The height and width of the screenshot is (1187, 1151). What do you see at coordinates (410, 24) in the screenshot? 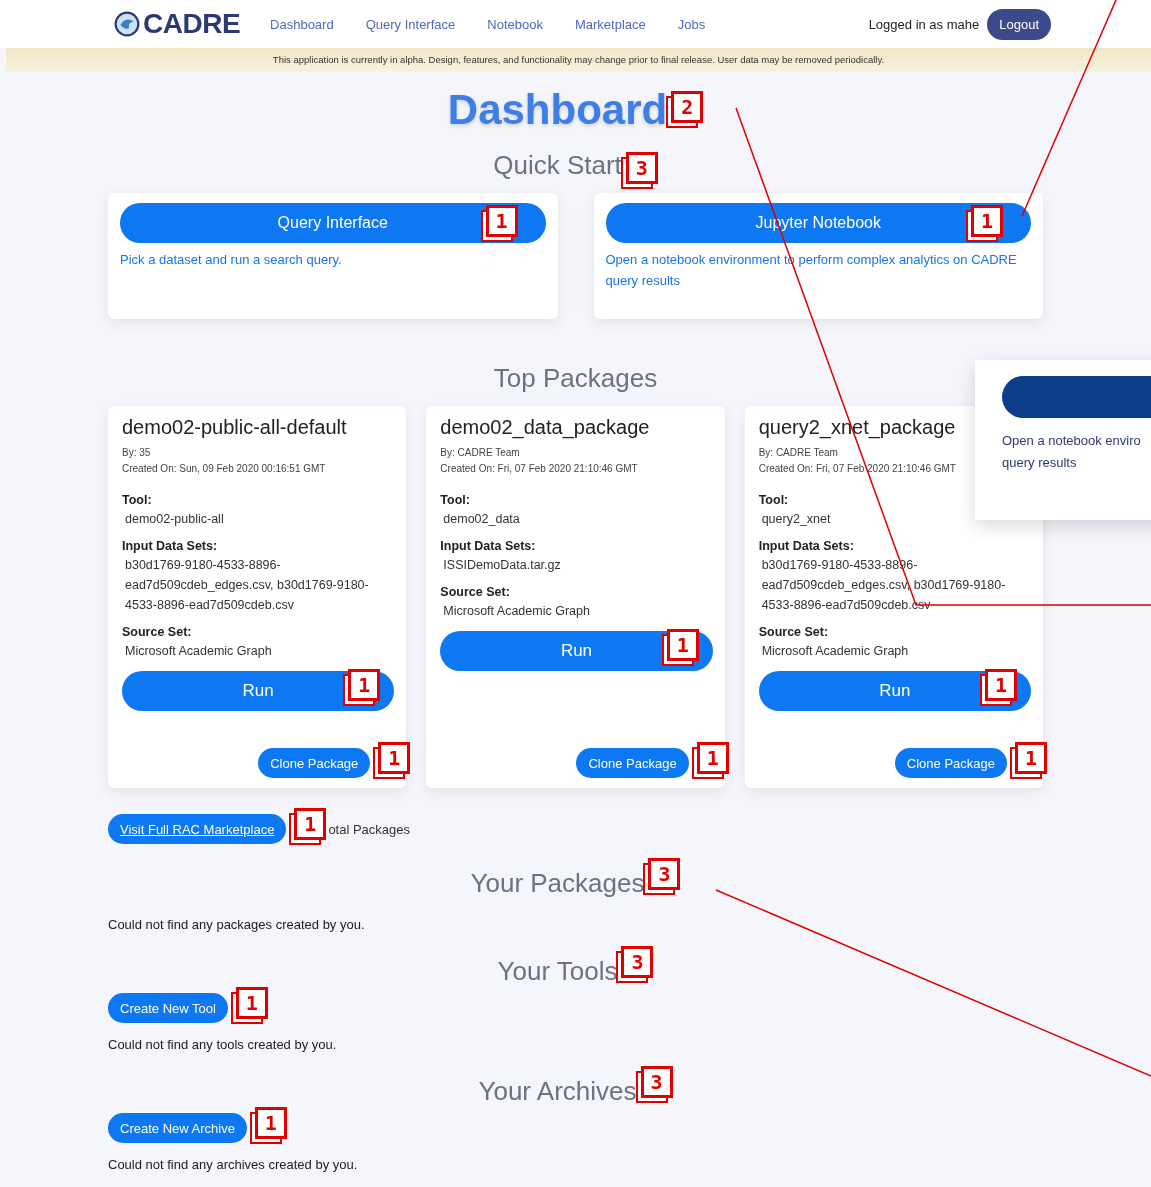
I see `nav-link: Query Interface` at bounding box center [410, 24].